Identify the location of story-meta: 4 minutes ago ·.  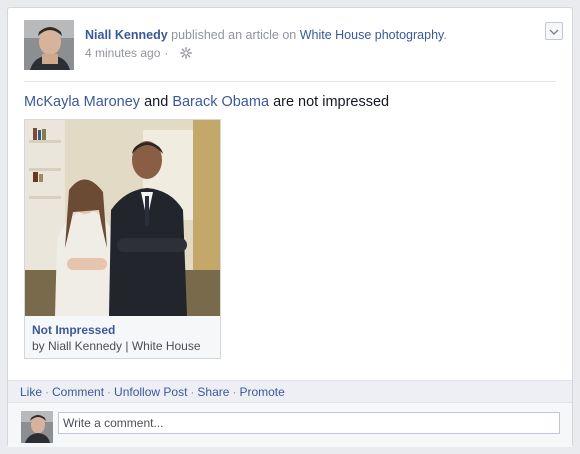
(139, 53).